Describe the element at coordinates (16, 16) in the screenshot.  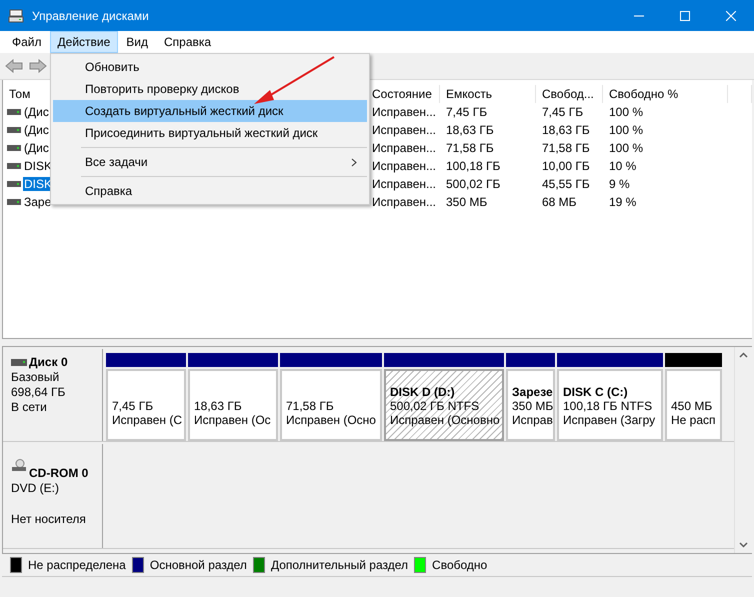
I see `app-icon` at that location.